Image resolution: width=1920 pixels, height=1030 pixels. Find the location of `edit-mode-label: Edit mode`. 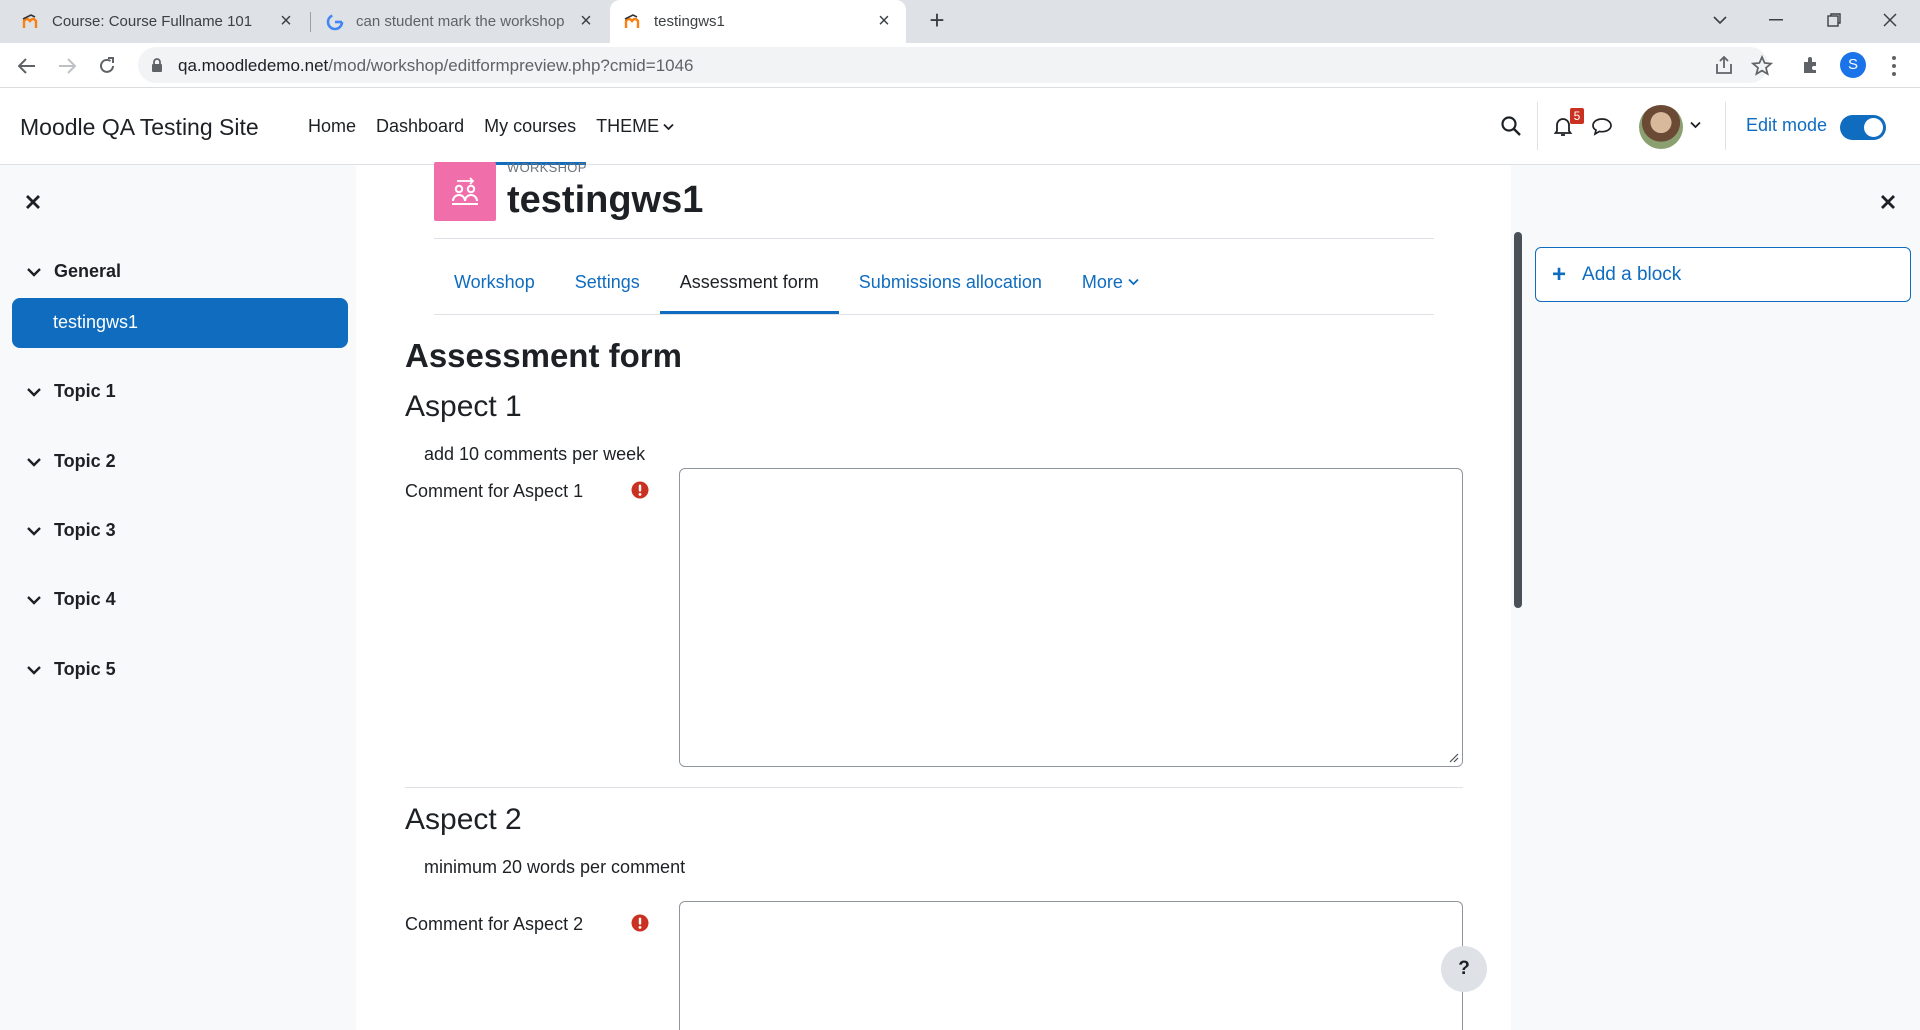

edit-mode-label: Edit mode is located at coordinates (1786, 125).